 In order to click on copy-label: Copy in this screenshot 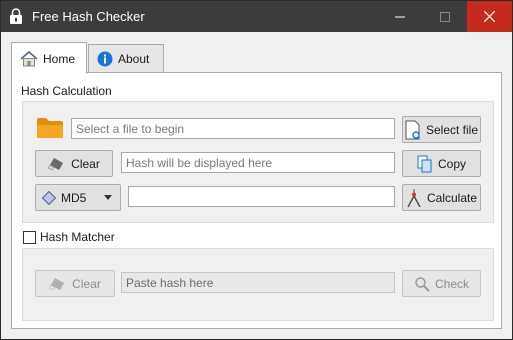, I will do `click(451, 163)`.